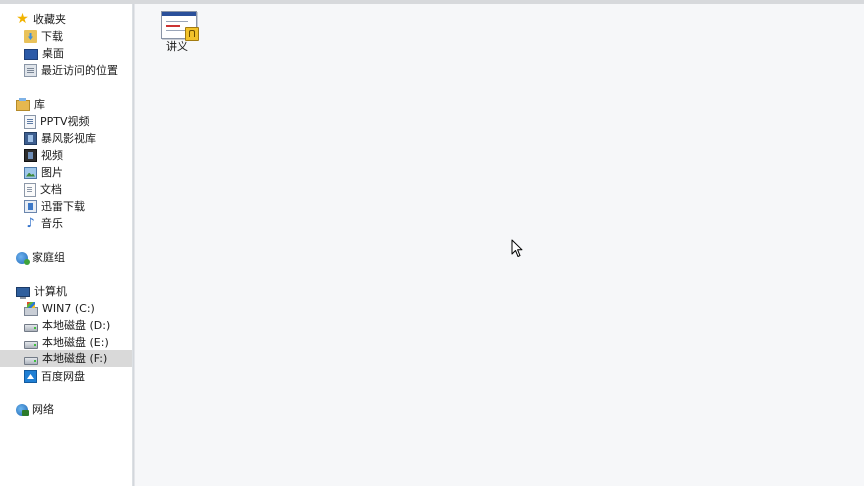 The height and width of the screenshot is (486, 864). What do you see at coordinates (517, 248) in the screenshot?
I see `mouse-cursor-icon` at bounding box center [517, 248].